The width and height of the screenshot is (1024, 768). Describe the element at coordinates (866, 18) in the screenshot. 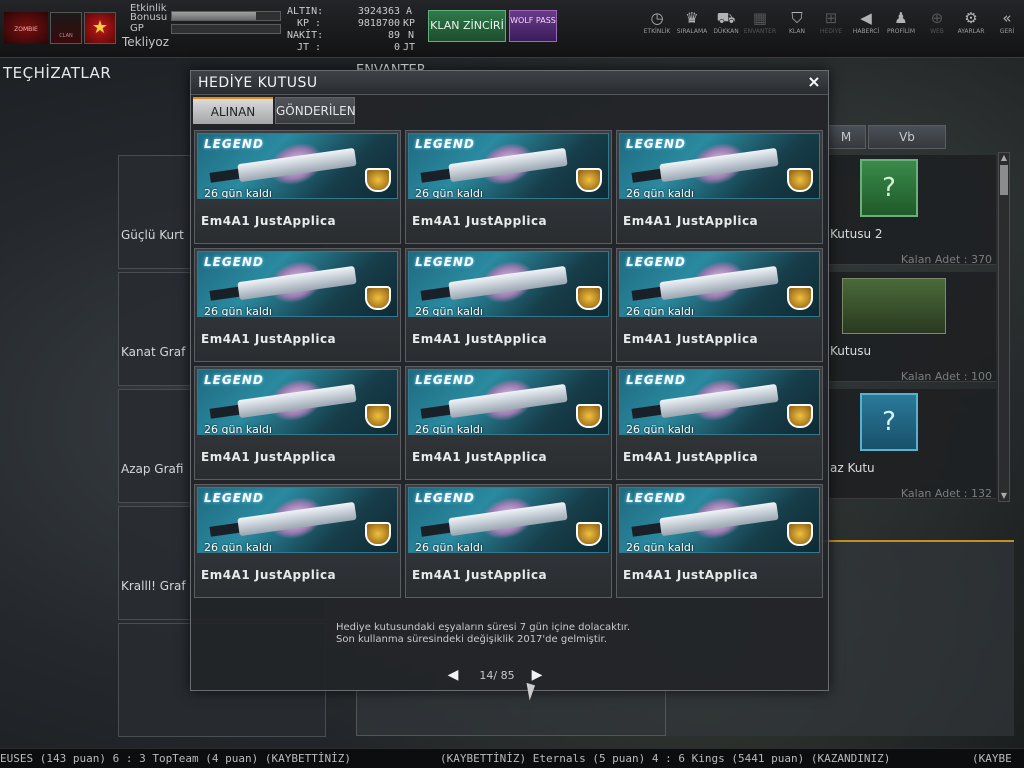

I see `megaphone-icon: ◀` at that location.